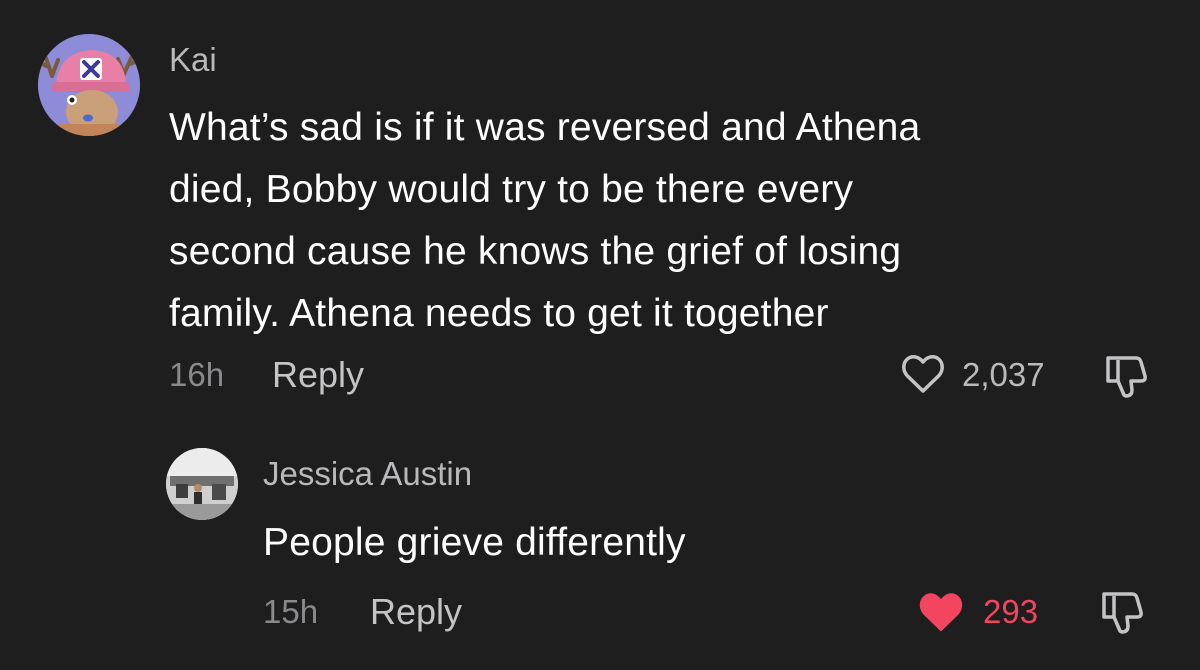  What do you see at coordinates (291, 611) in the screenshot?
I see `comment-timestamp: 15h` at bounding box center [291, 611].